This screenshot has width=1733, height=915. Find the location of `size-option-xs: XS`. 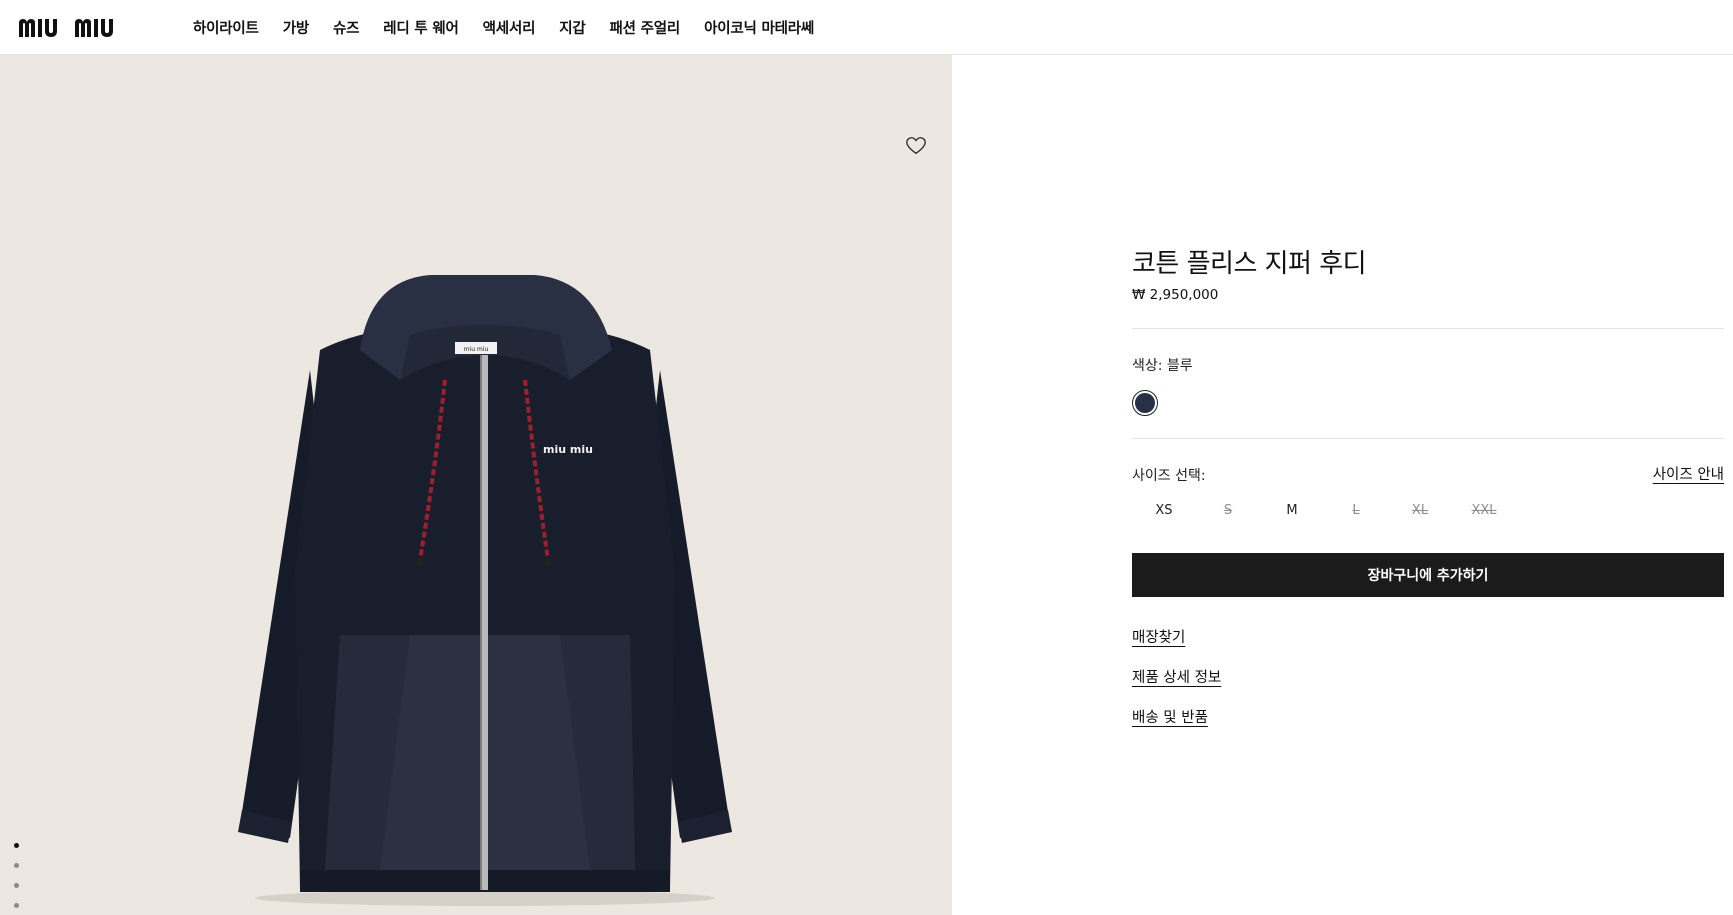

size-option-xs: XS is located at coordinates (1164, 510).